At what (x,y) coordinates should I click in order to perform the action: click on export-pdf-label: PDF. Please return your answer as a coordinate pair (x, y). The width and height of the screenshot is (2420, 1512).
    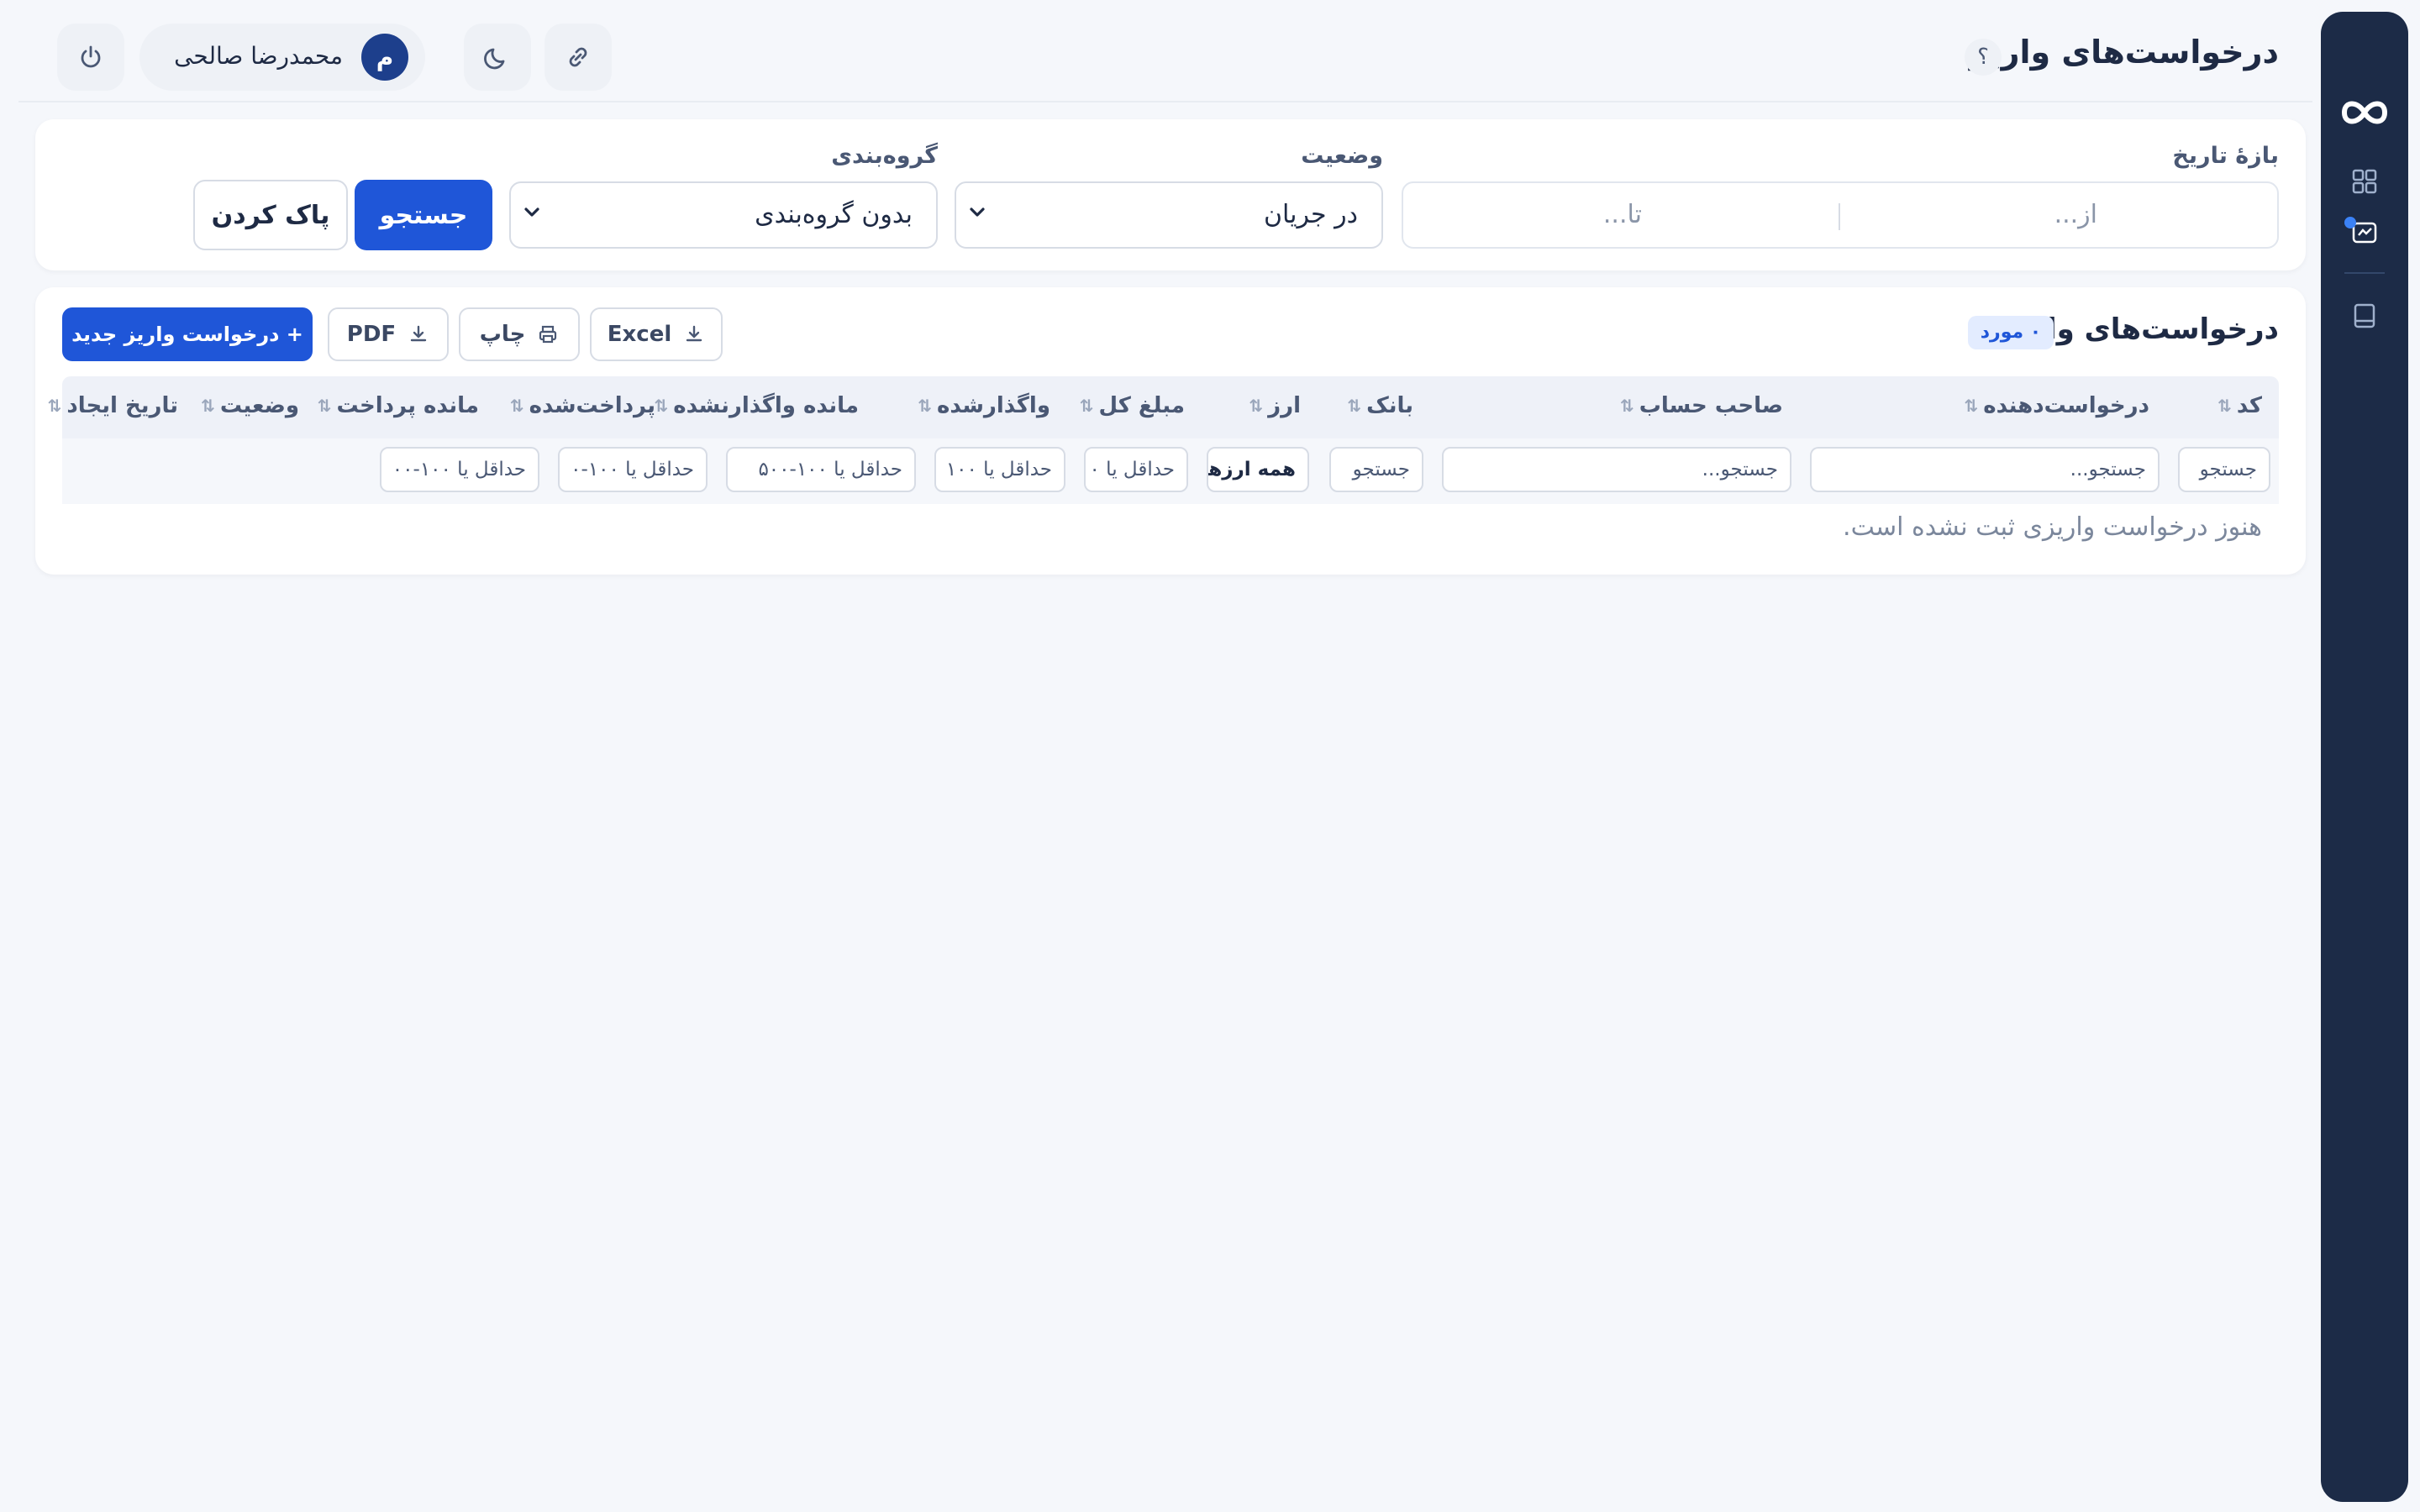
    Looking at the image, I should click on (371, 334).